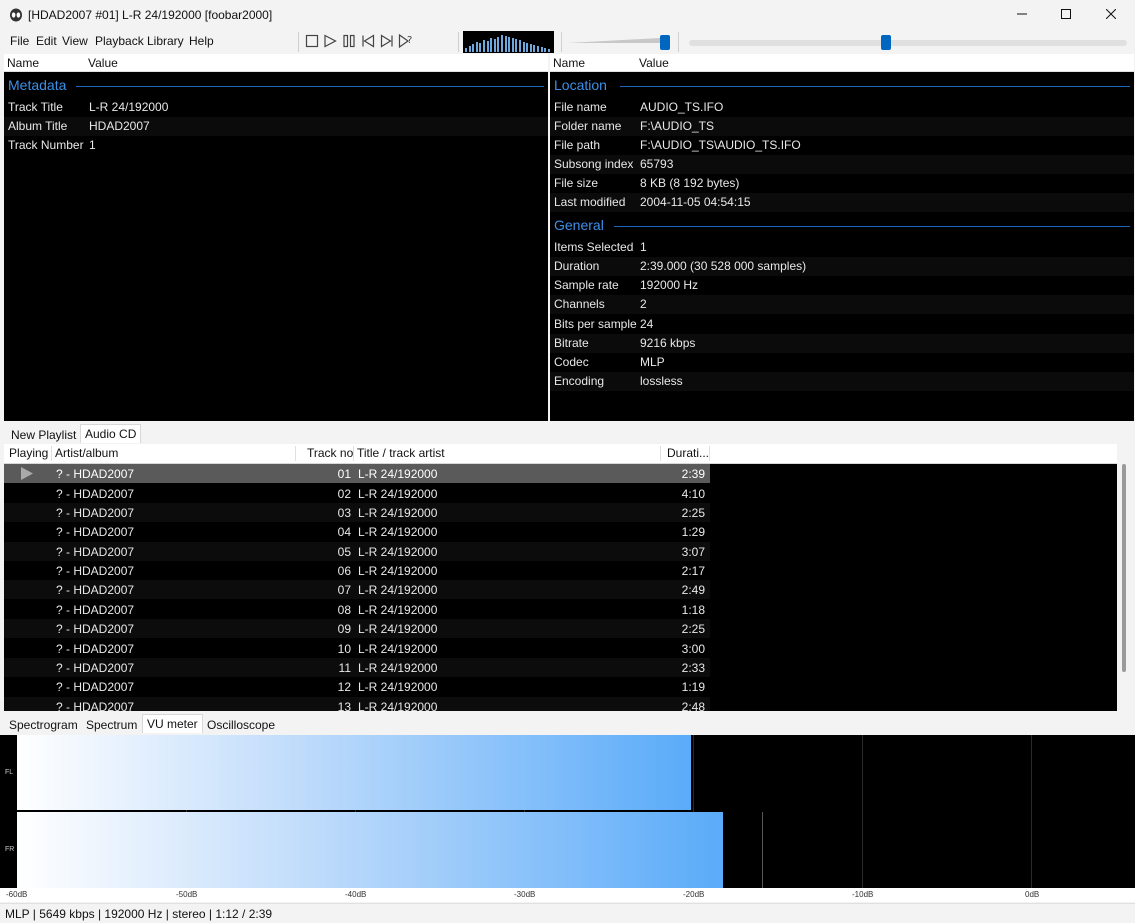 The width and height of the screenshot is (1135, 923). Describe the element at coordinates (201, 41) in the screenshot. I see `menu-help: Help` at that location.